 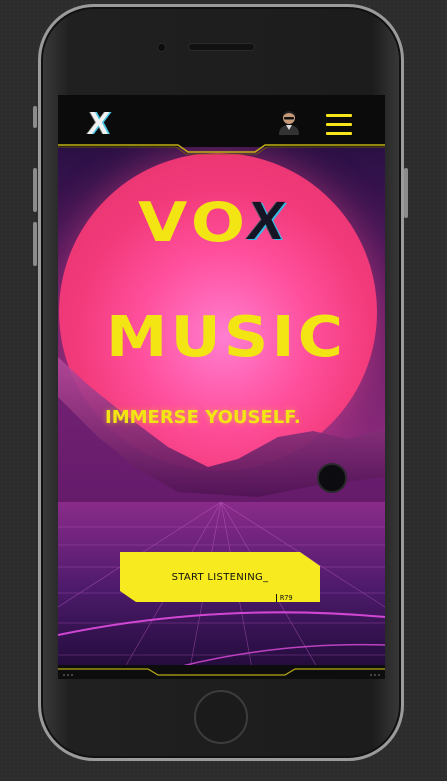 What do you see at coordinates (35, 190) in the screenshot?
I see `phone-volume-up` at bounding box center [35, 190].